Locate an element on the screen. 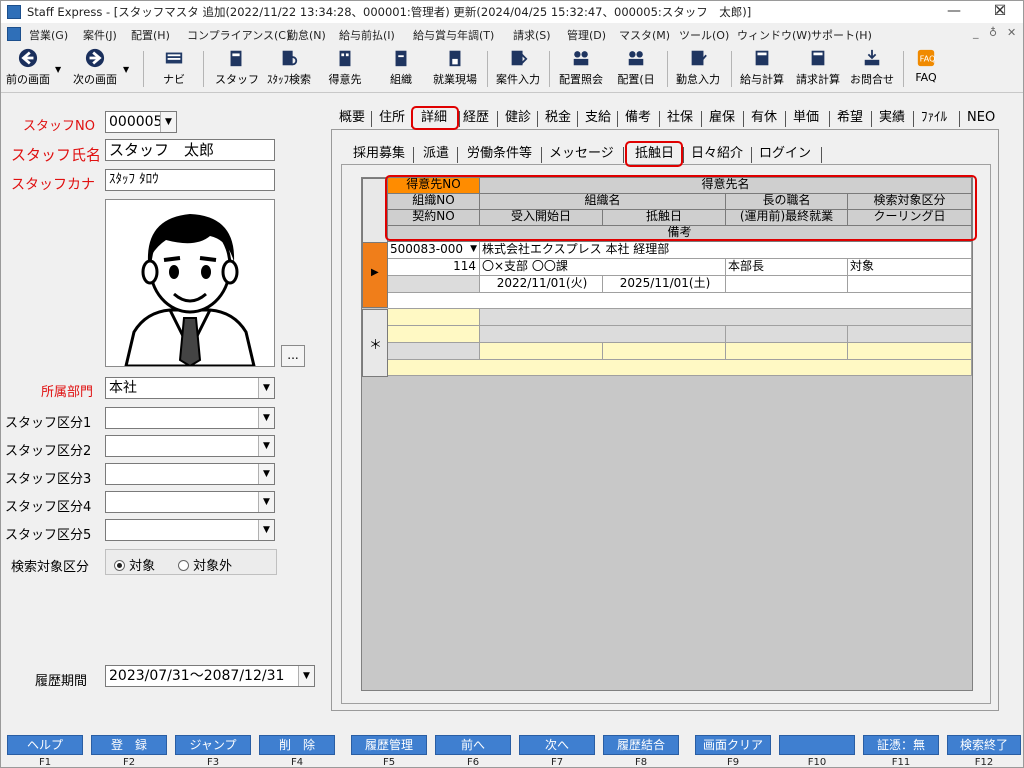  case-entry-button: 案件入力 is located at coordinates (518, 69).